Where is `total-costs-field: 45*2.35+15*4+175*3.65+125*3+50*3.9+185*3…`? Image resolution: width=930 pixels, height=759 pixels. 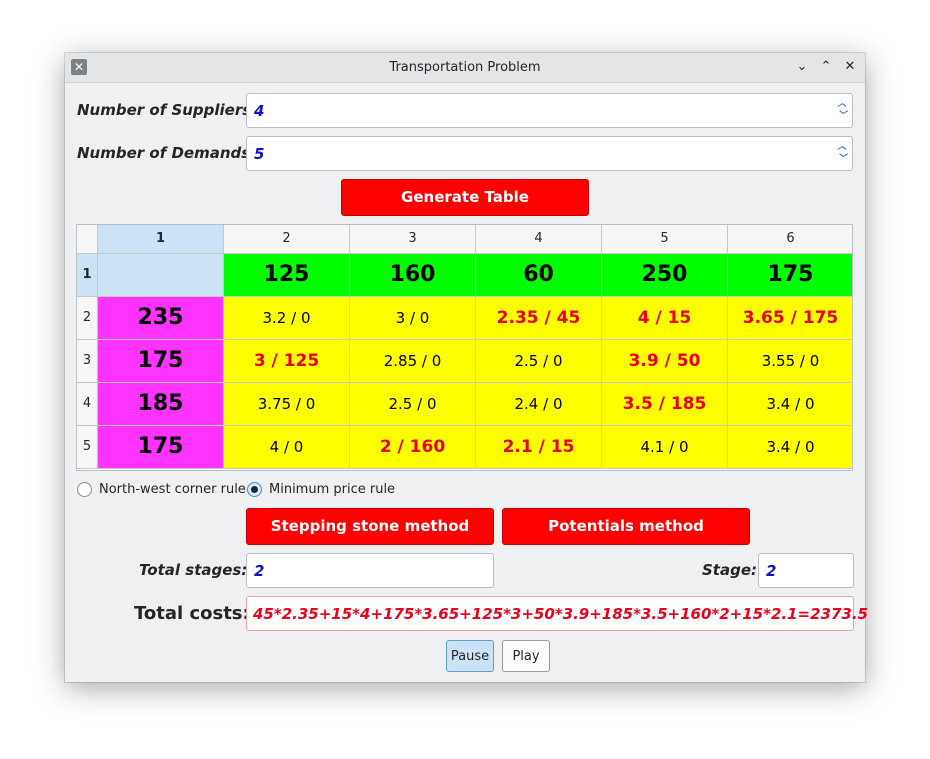
total-costs-field: 45*2.35+15*4+175*3.65+125*3+50*3.9+185*3… is located at coordinates (557, 613).